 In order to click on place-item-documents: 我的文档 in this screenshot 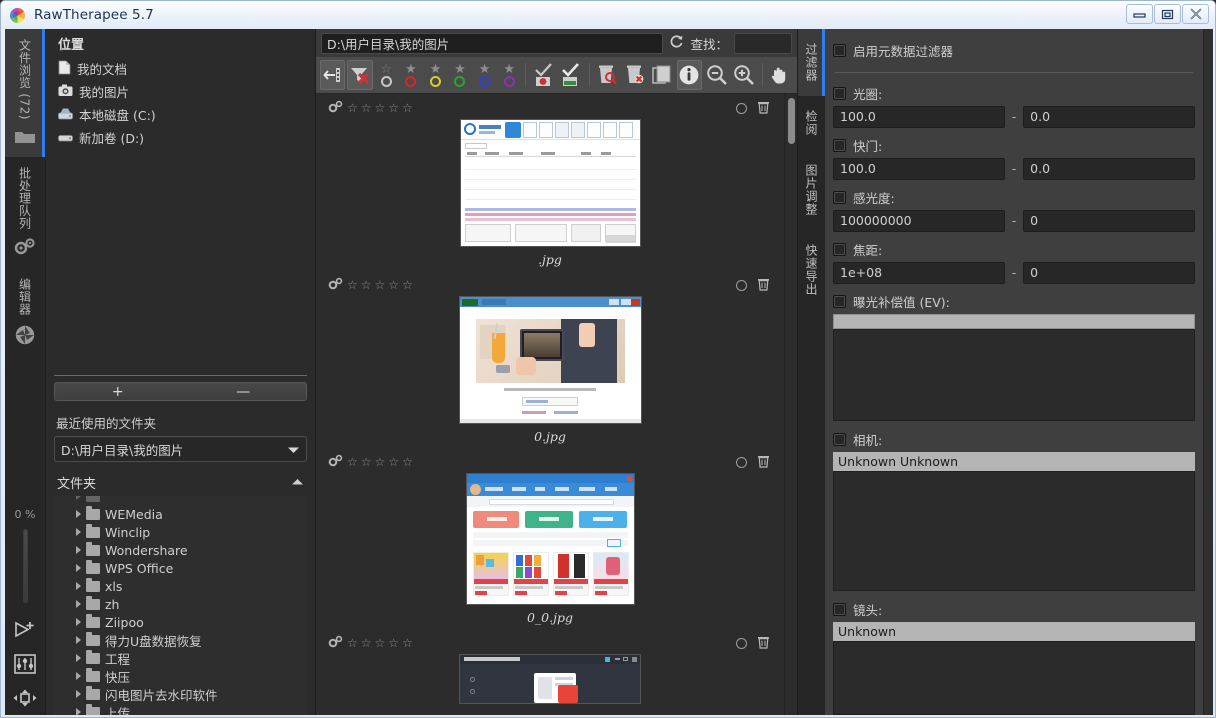, I will do `click(180, 68)`.